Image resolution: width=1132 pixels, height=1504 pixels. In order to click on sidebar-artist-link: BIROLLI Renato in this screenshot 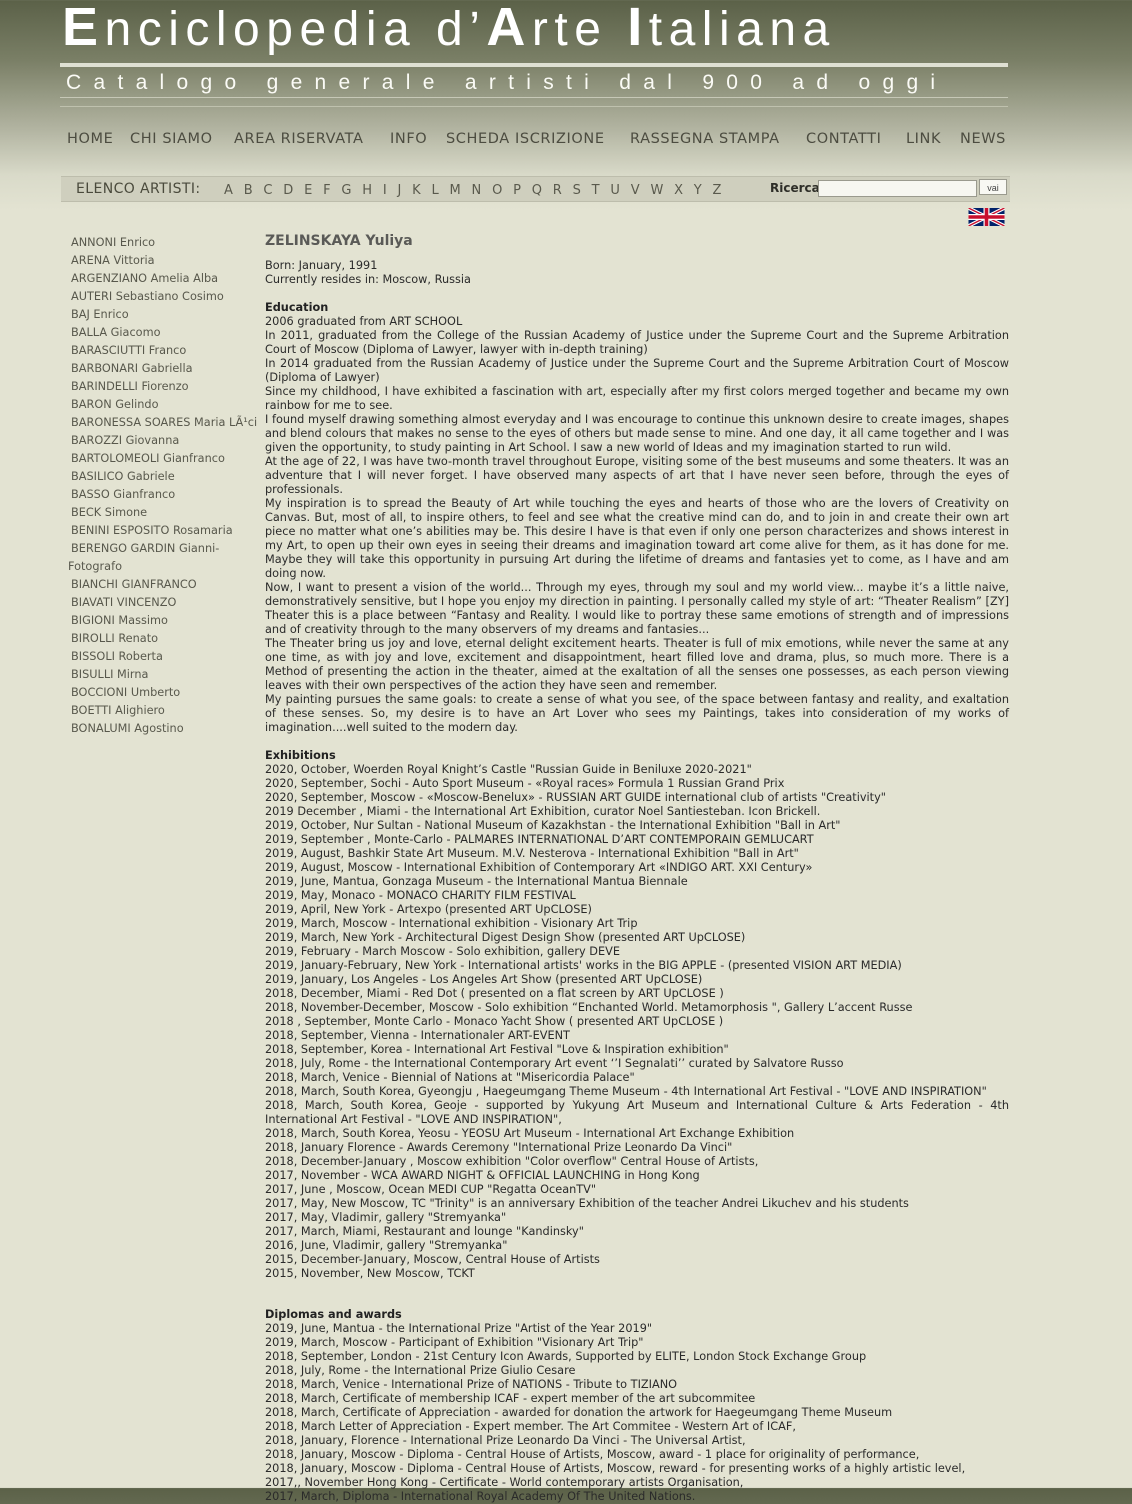, I will do `click(157, 639)`.